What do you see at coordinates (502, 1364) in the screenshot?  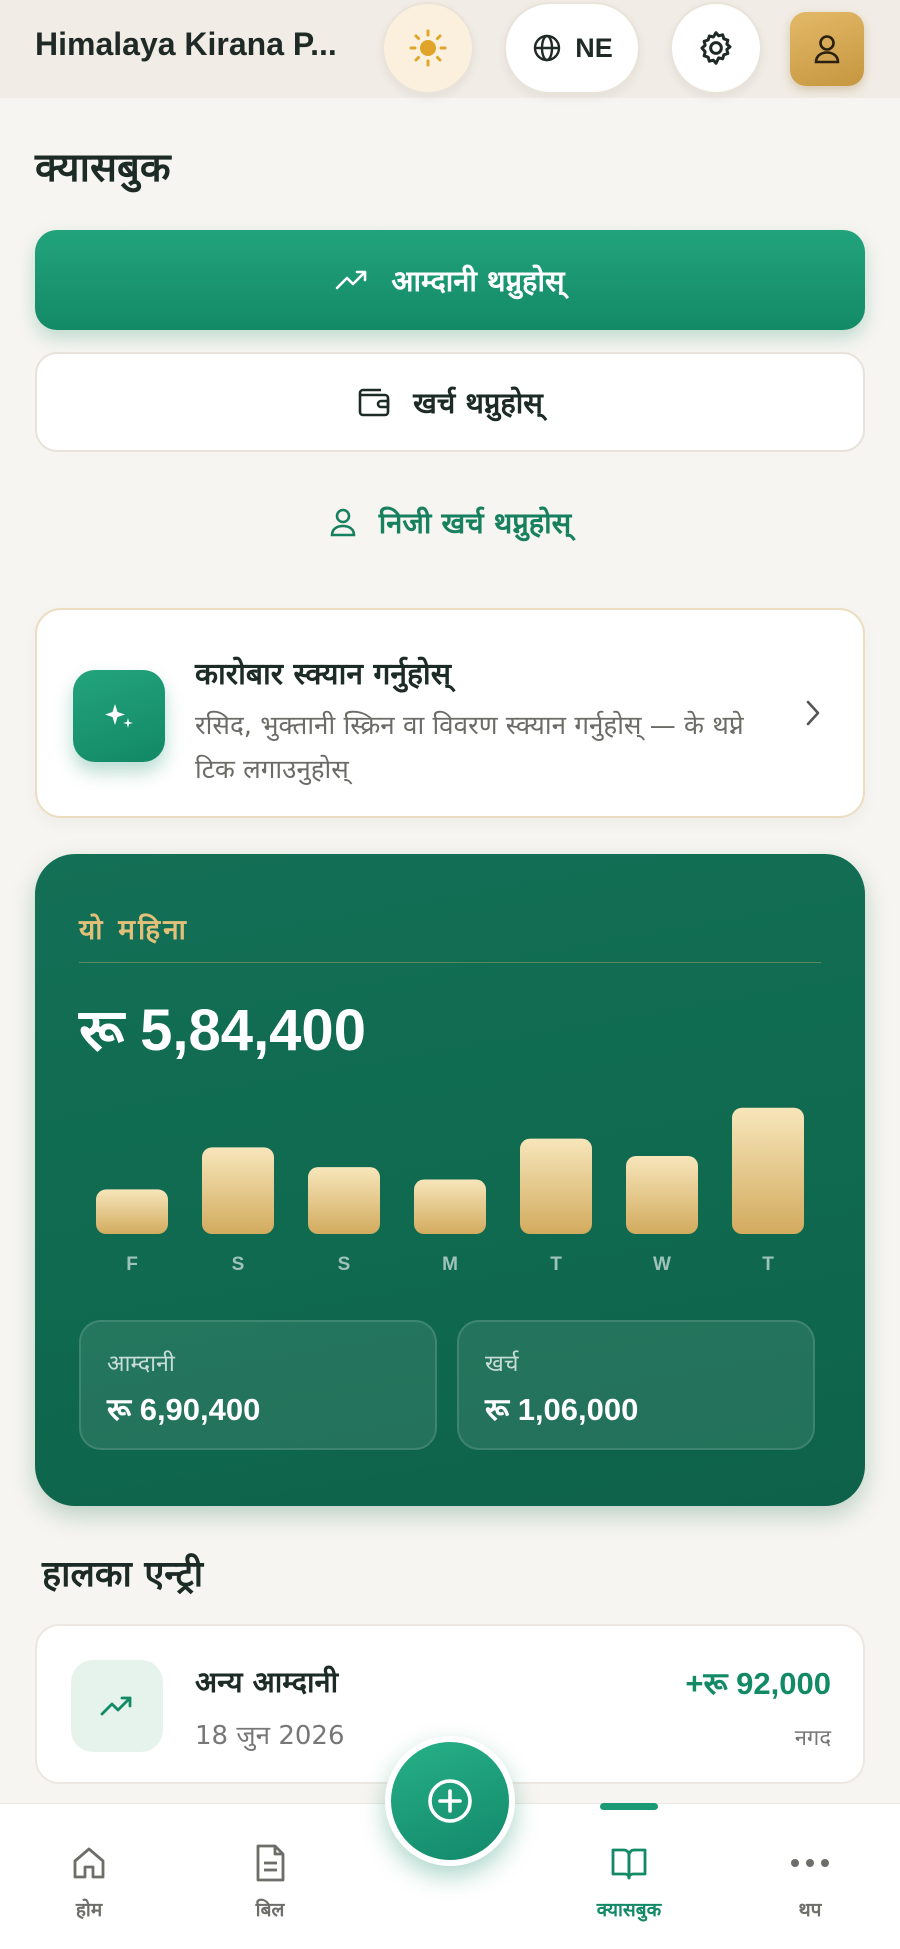 I see `expense-stat-label: खर्च` at bounding box center [502, 1364].